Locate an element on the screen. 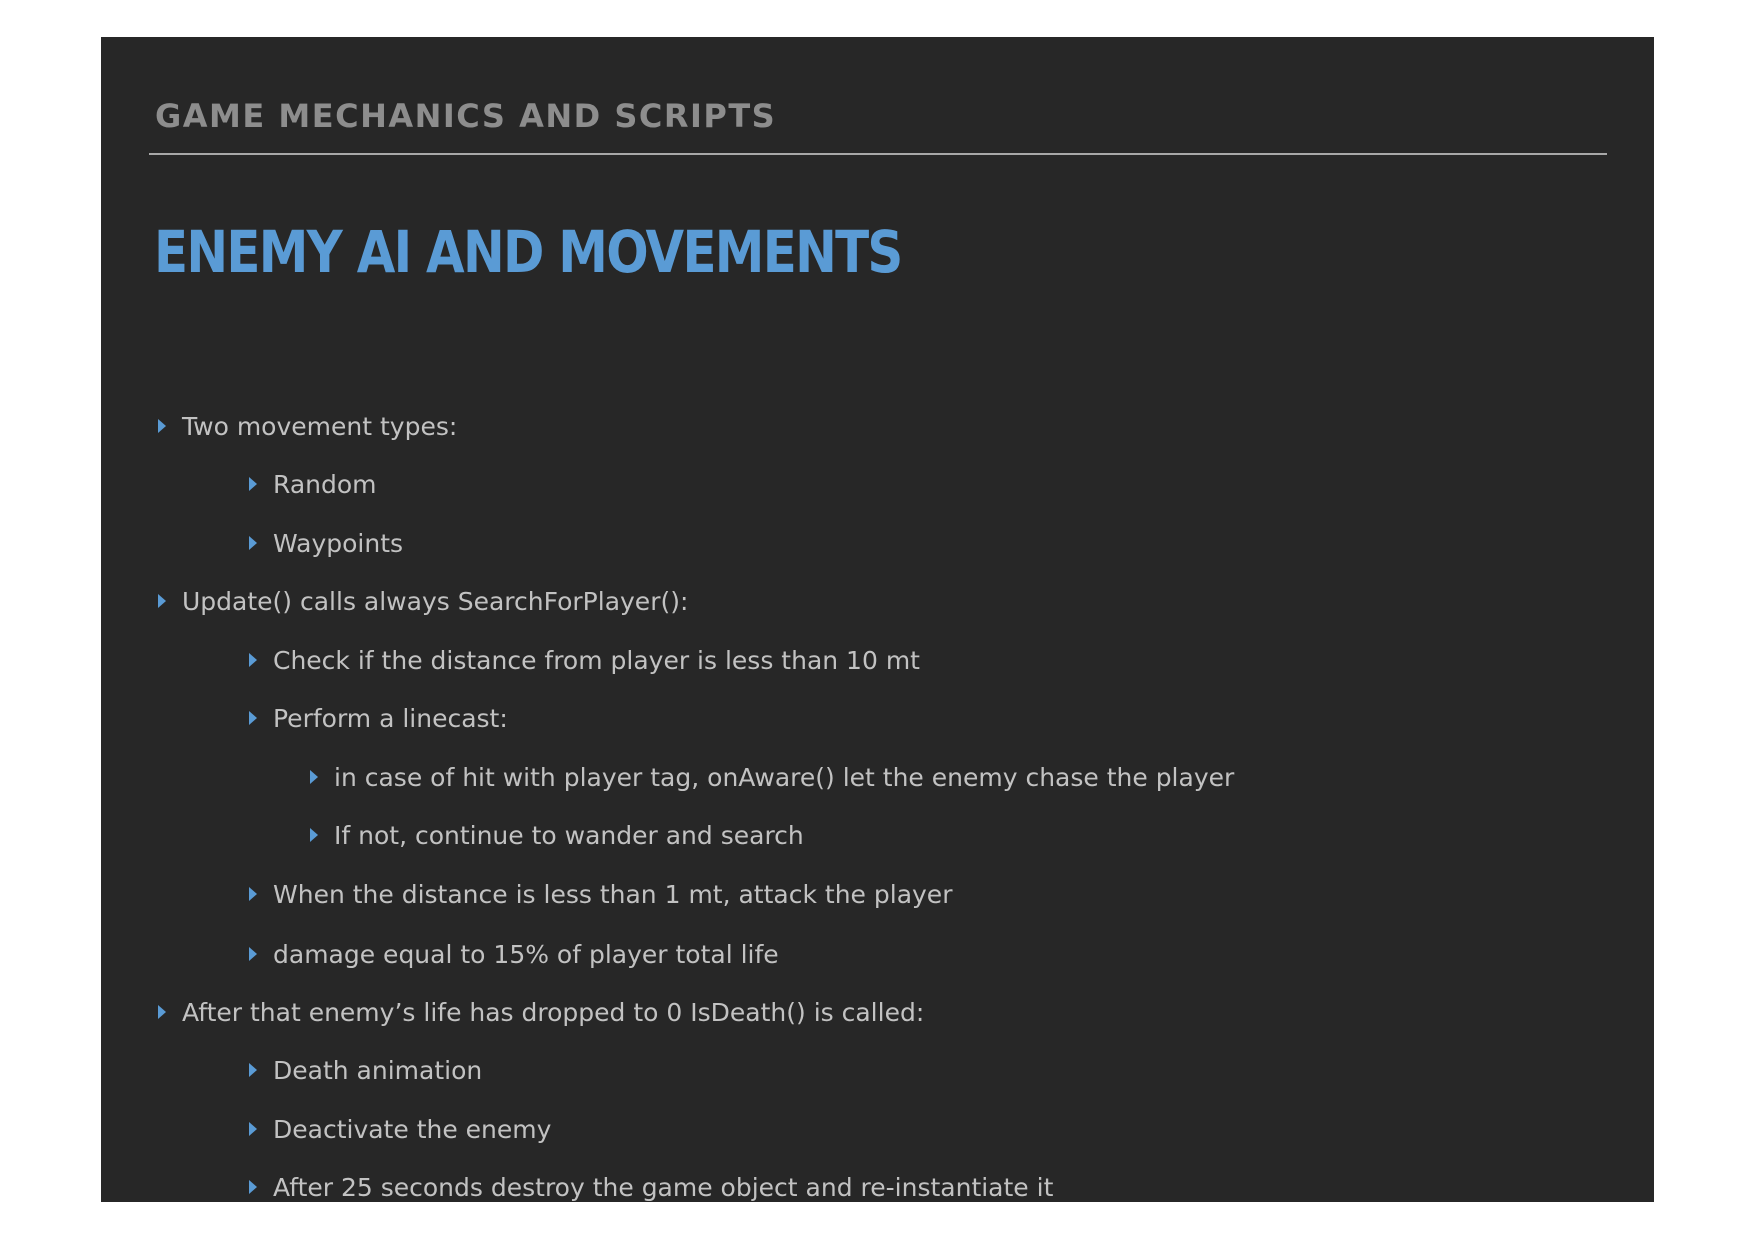 This screenshot has height=1239, width=1754. bullet-text: Perform a linecast: is located at coordinates (390, 718).